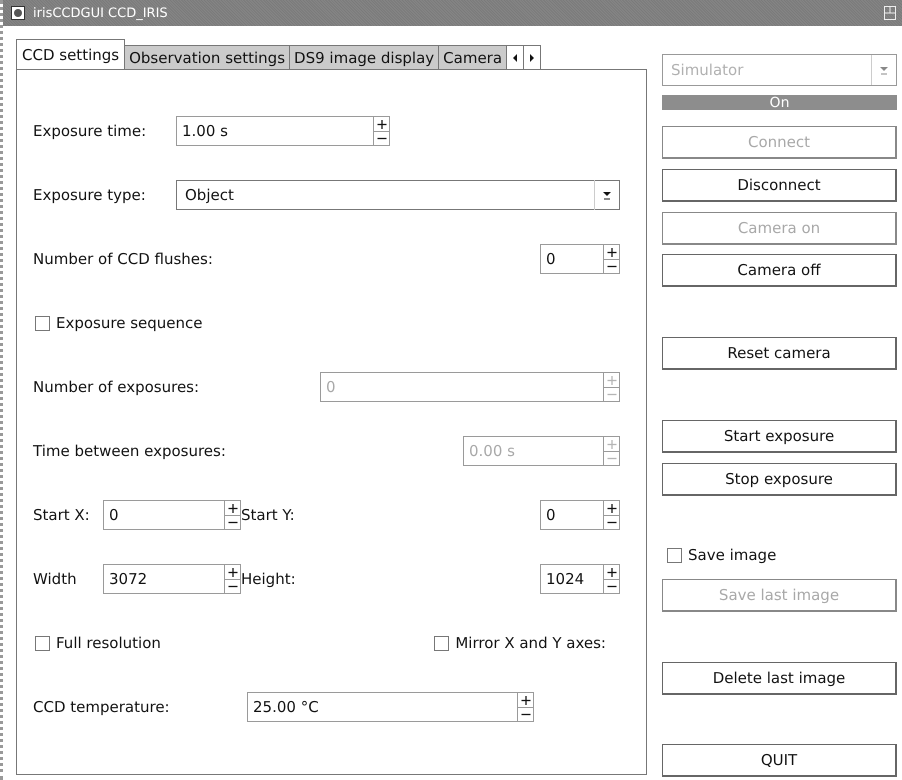 The height and width of the screenshot is (780, 902). What do you see at coordinates (274, 131) in the screenshot?
I see `input-field: 1.00 s` at bounding box center [274, 131].